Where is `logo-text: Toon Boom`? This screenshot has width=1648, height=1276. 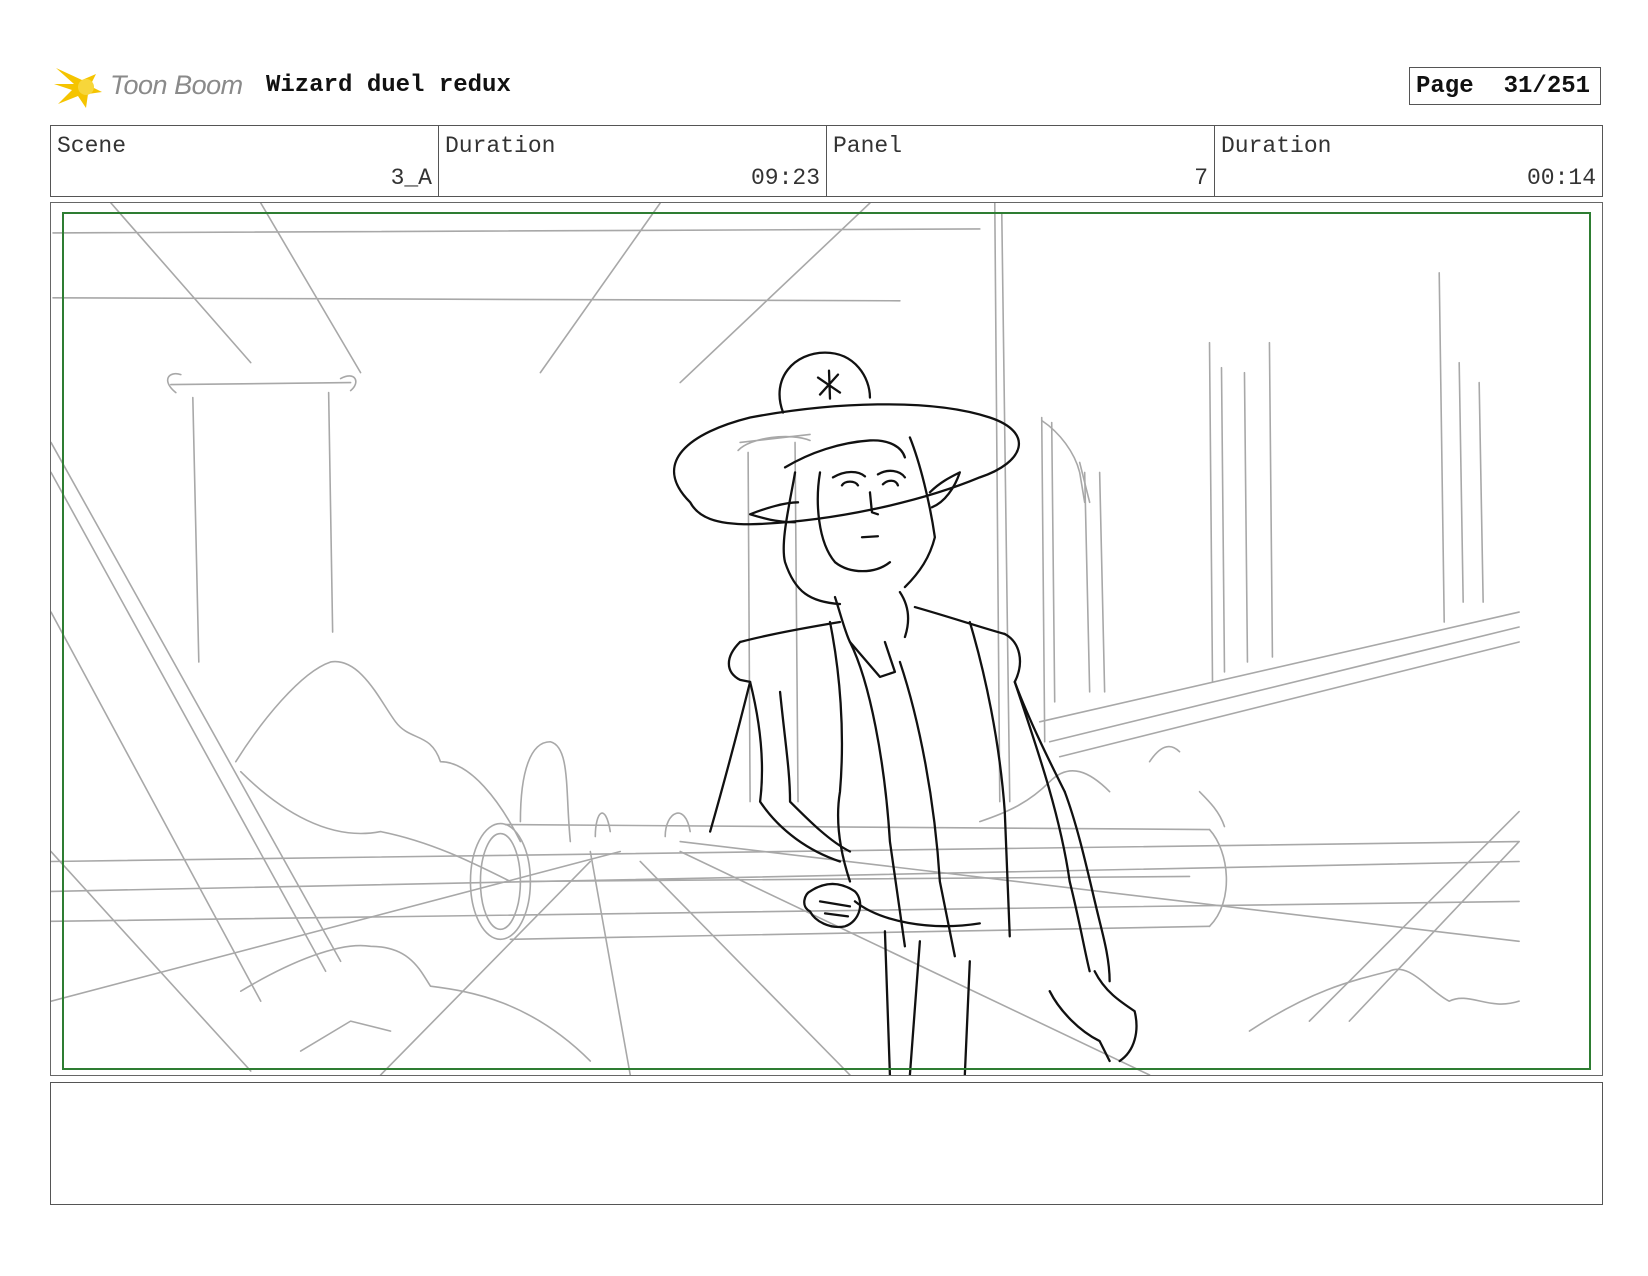
logo-text: Toon Boom is located at coordinates (176, 85).